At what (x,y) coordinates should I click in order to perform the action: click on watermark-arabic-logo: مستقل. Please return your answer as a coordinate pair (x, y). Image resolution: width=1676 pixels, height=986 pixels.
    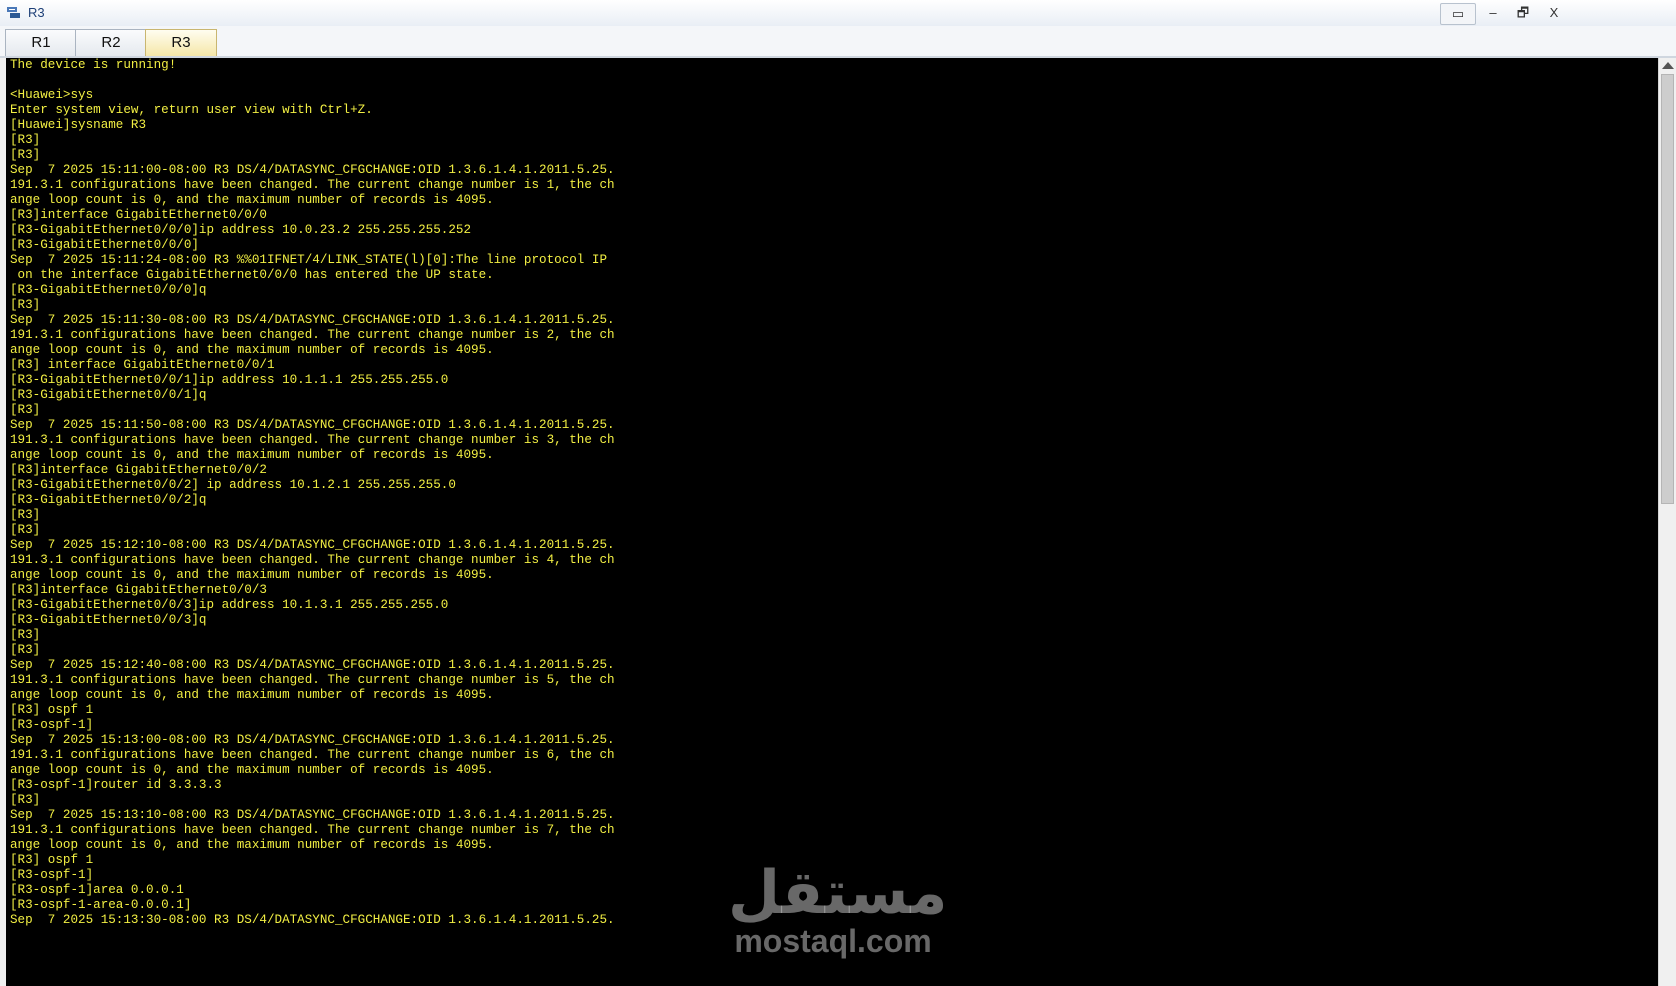
    Looking at the image, I should click on (838, 893).